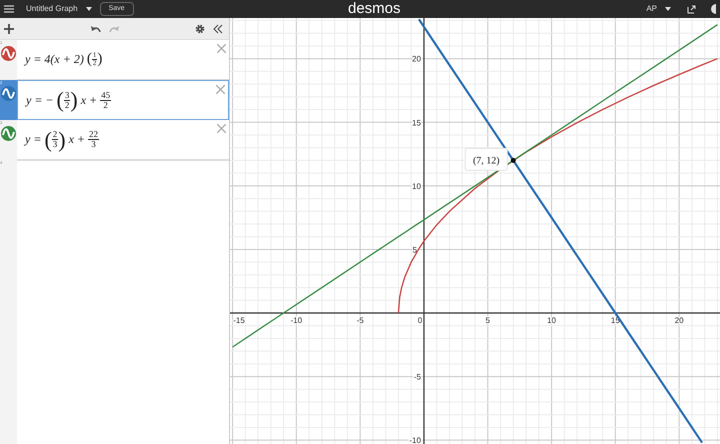  What do you see at coordinates (239, 321) in the screenshot?
I see `axis-tick-label: -15` at bounding box center [239, 321].